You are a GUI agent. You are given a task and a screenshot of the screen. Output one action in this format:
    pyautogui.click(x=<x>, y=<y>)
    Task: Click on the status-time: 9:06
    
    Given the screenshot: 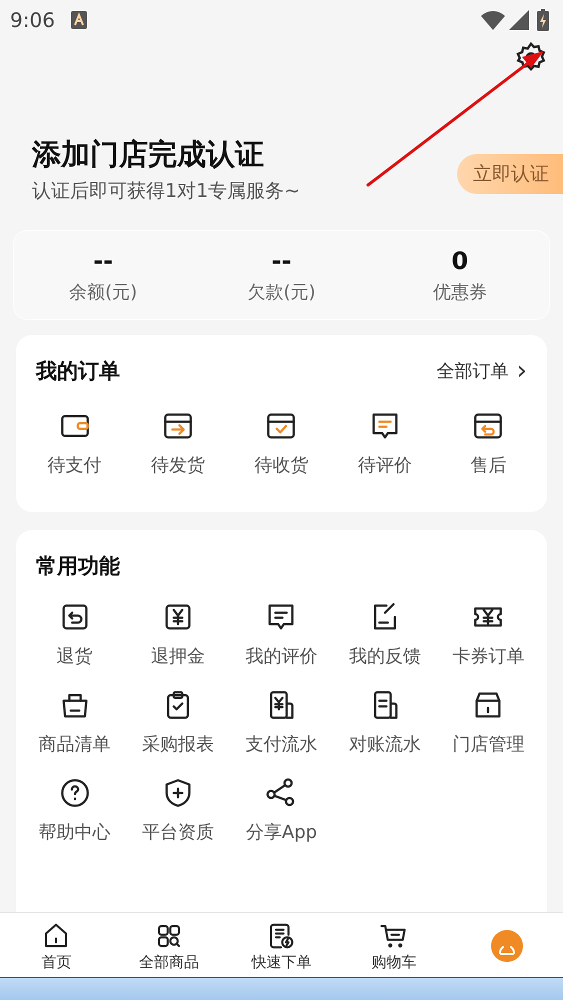 What is the action you would take?
    pyautogui.click(x=32, y=20)
    